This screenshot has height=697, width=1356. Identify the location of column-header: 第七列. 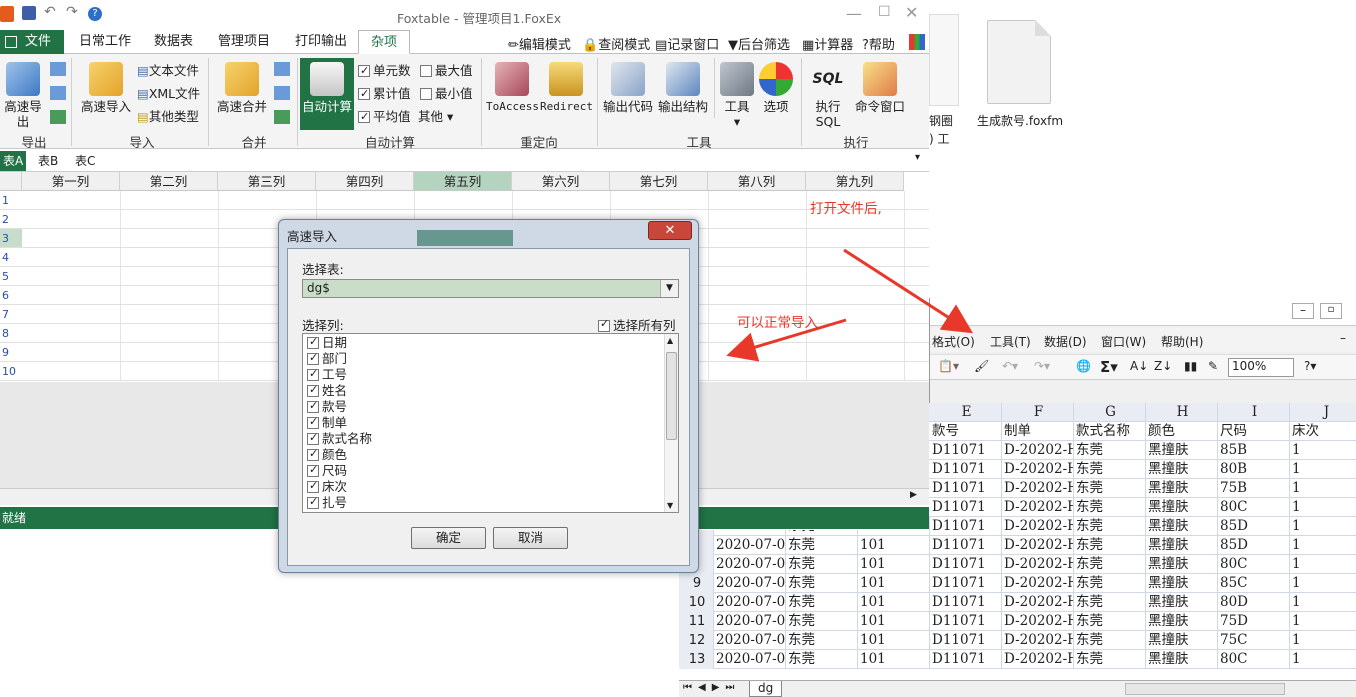
(659, 181).